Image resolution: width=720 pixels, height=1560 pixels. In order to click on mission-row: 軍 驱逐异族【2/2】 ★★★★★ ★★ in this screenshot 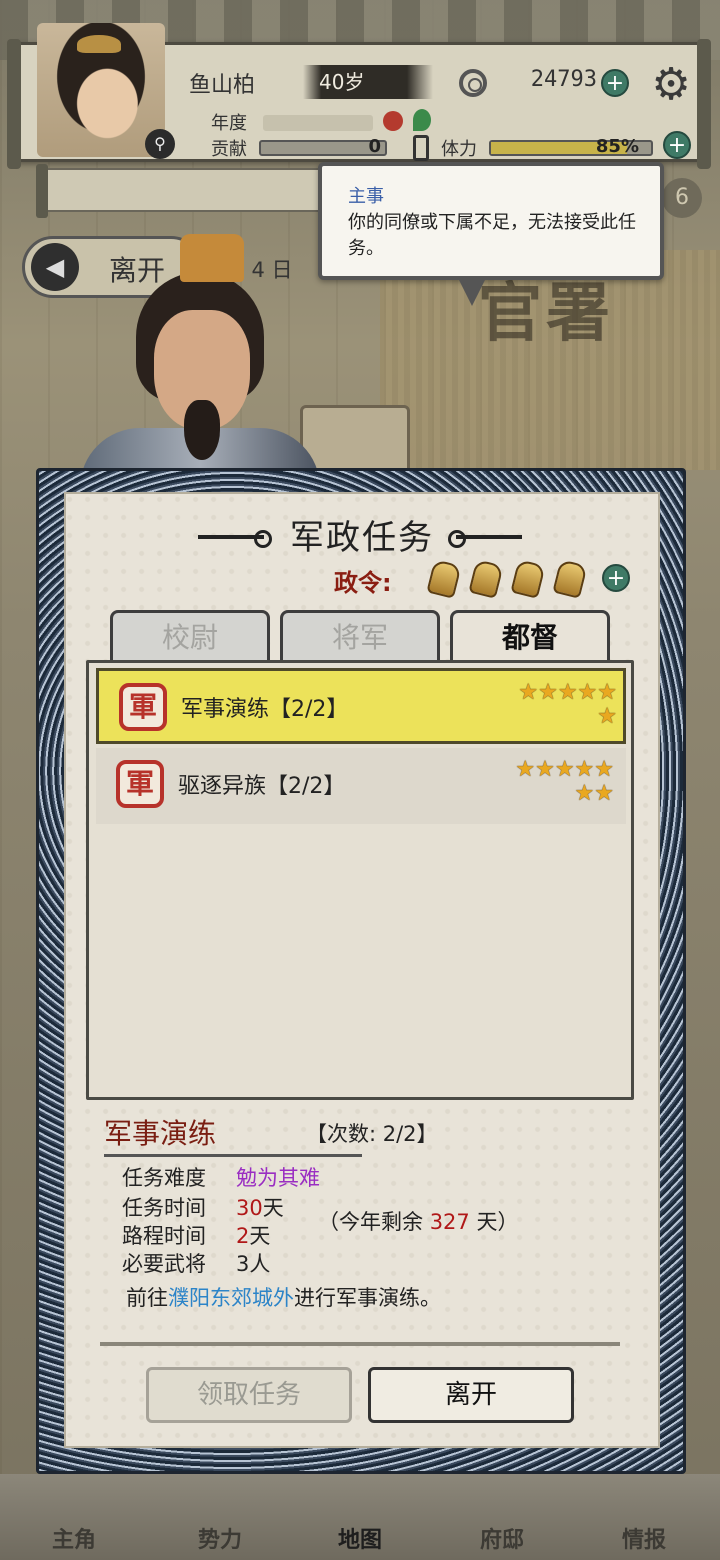, I will do `click(361, 786)`.